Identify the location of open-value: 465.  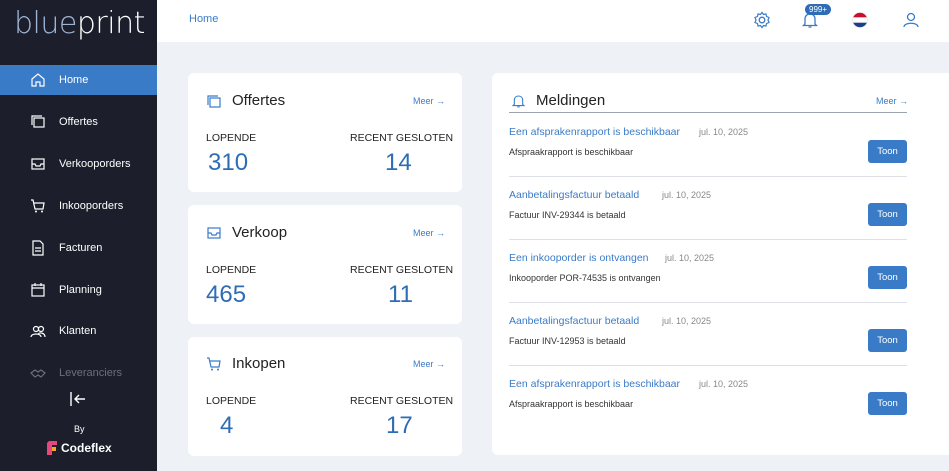
(226, 295).